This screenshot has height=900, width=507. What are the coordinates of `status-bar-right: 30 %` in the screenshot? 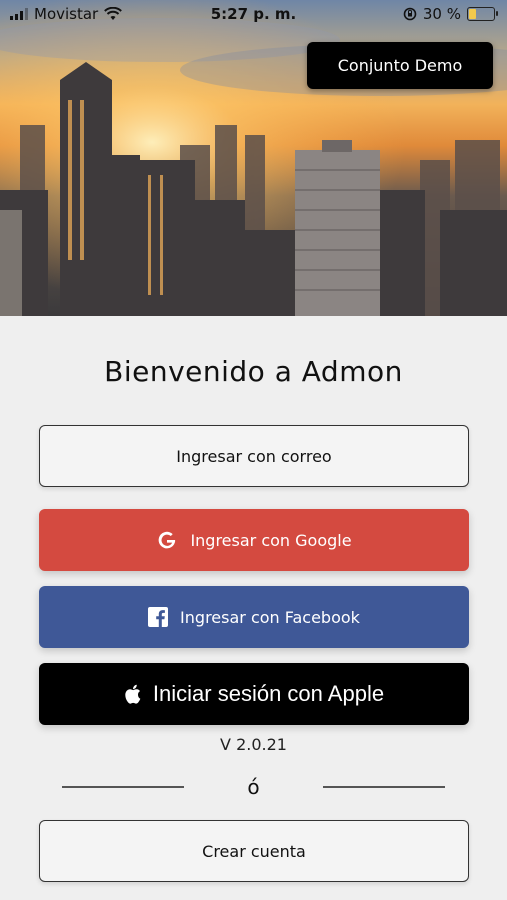 It's located at (450, 14).